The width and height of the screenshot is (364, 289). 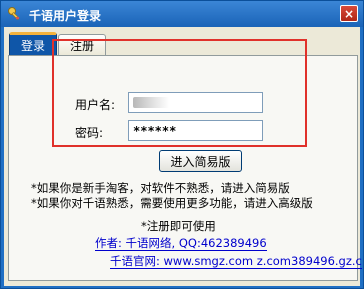 I want to click on note-advanced-version: *如果你对千语熟悉，需要使用更多功能，请进入高级版, so click(x=172, y=203).